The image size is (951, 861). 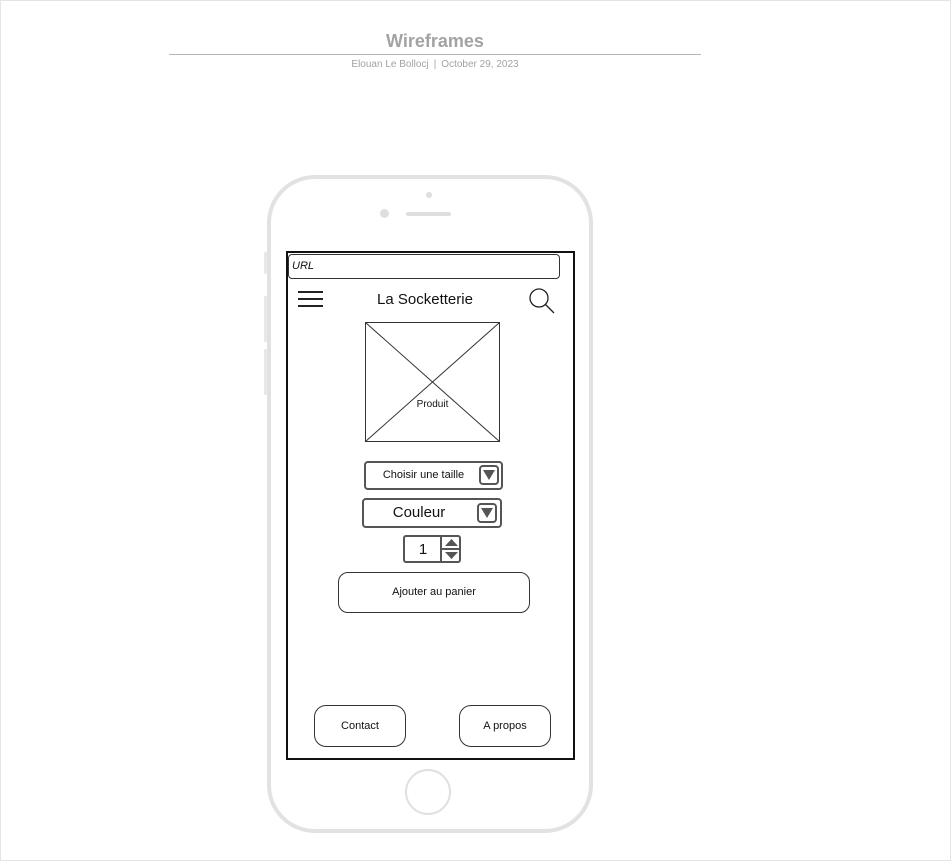 I want to click on earpiece-speaker, so click(x=428, y=214).